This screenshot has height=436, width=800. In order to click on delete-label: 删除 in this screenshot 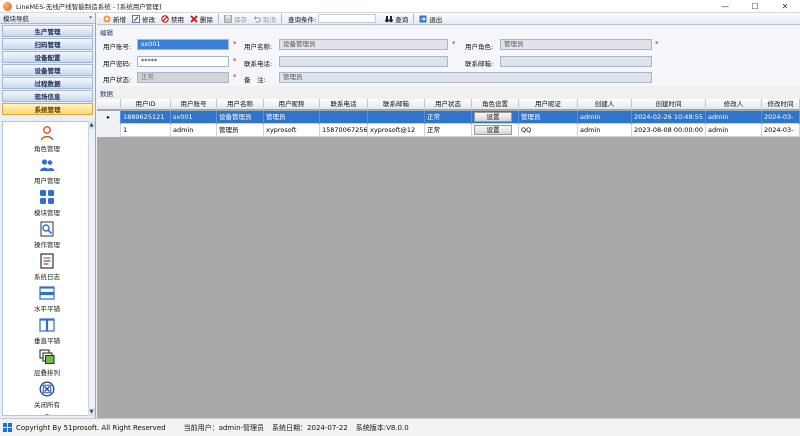, I will do `click(206, 19)`.